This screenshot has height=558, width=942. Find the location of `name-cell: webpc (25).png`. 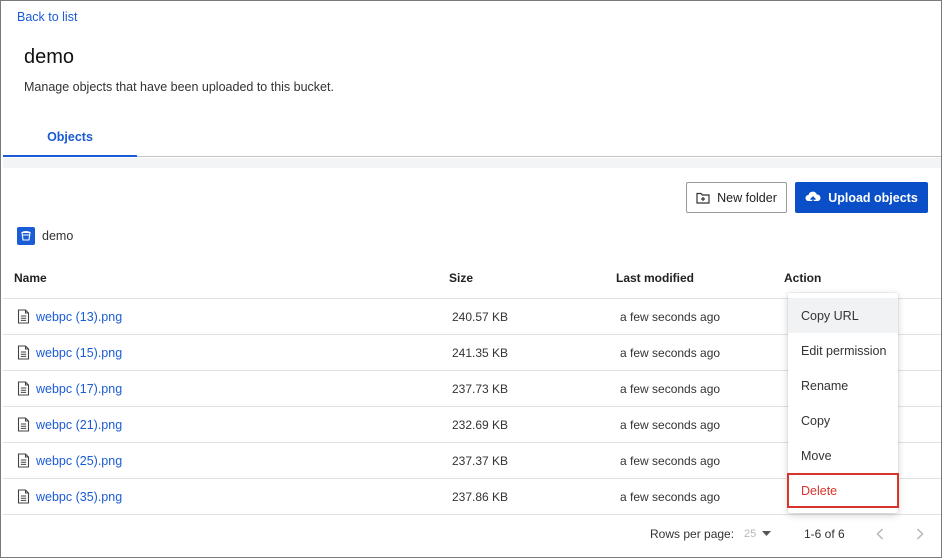

name-cell: webpc (25).png is located at coordinates (69, 460).